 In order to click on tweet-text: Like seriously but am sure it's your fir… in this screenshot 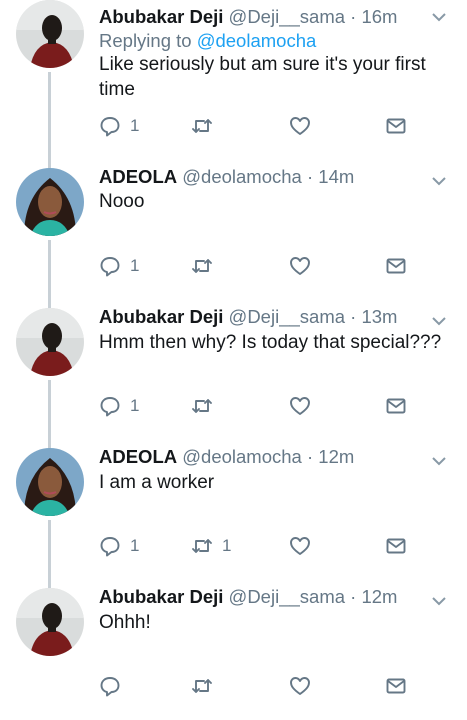, I will do `click(274, 77)`.